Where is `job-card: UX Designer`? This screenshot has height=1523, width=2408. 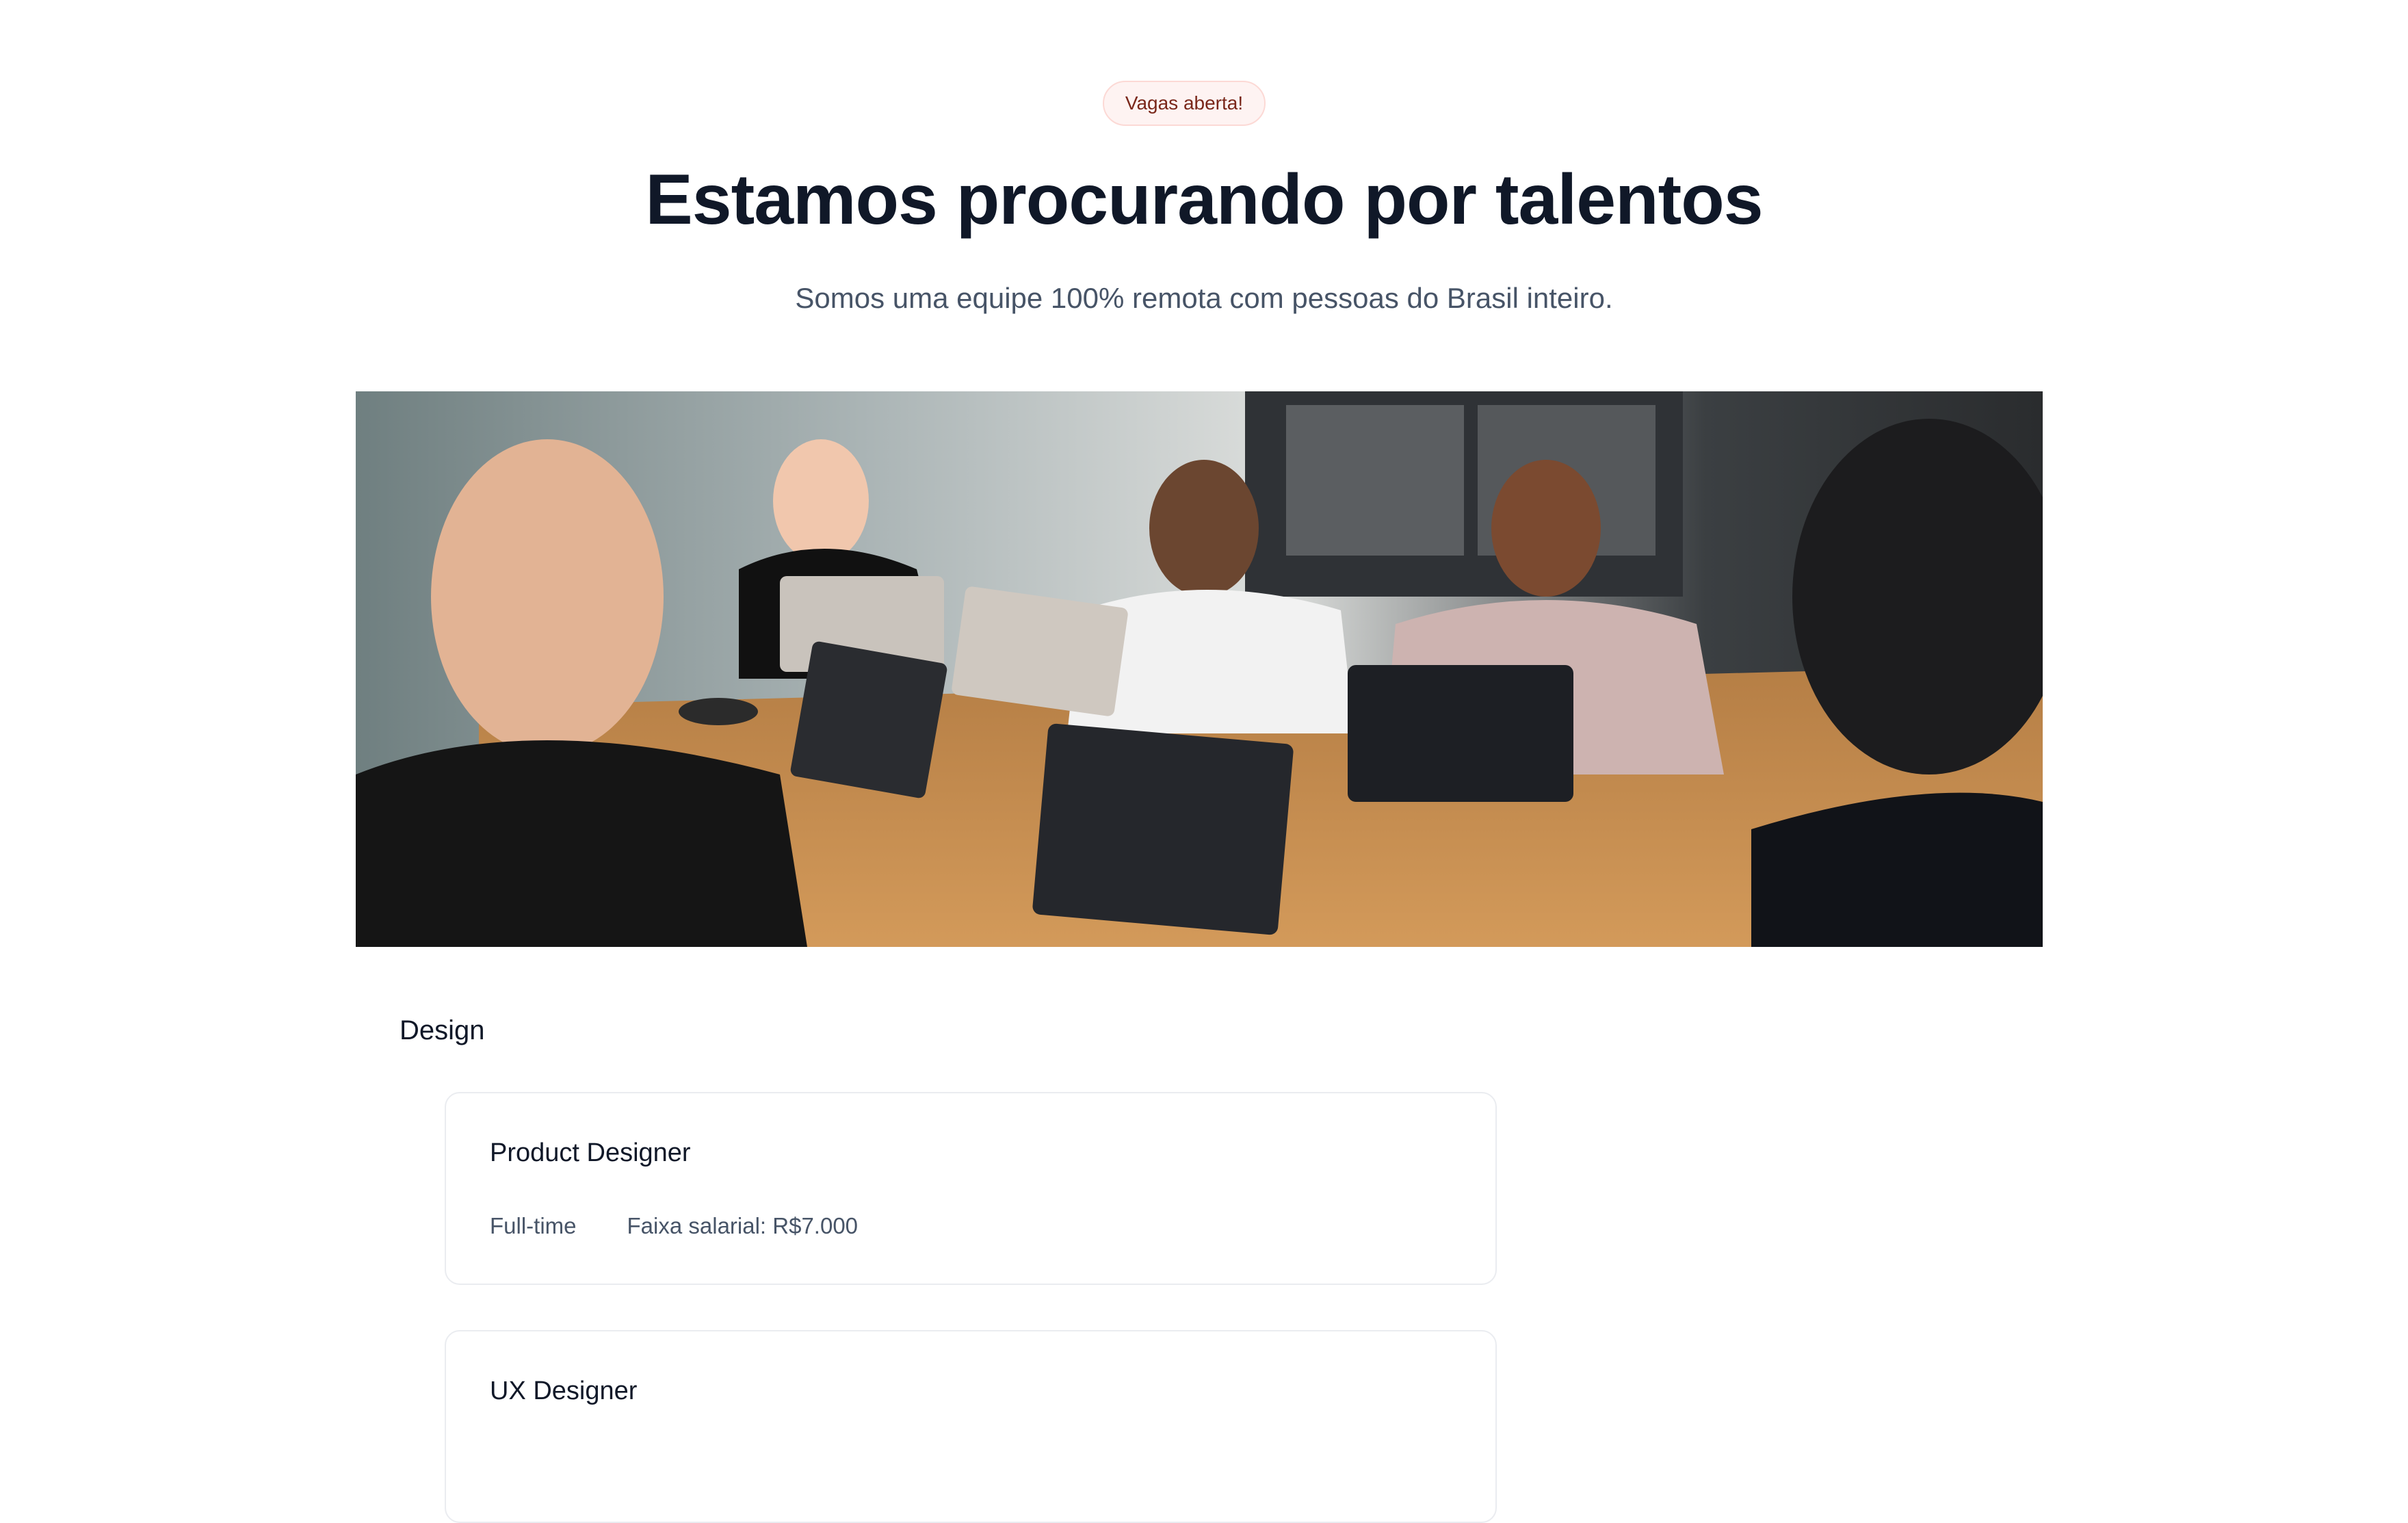
job-card: UX Designer is located at coordinates (971, 1426).